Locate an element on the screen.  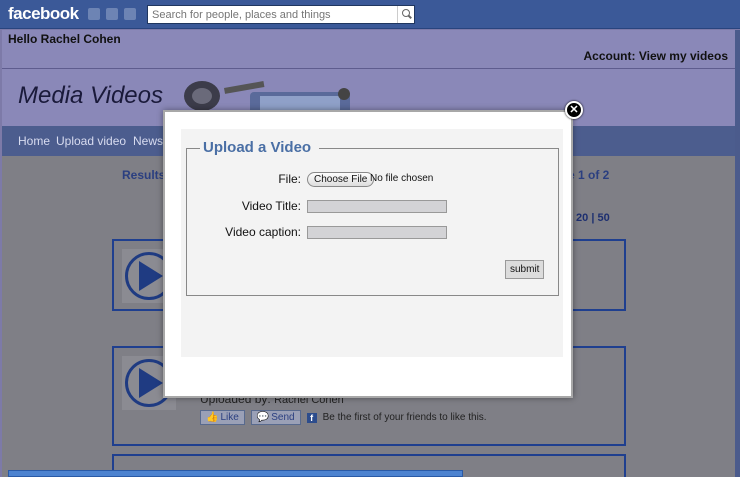
speech-bubble-icon: 💬 is located at coordinates (263, 417).